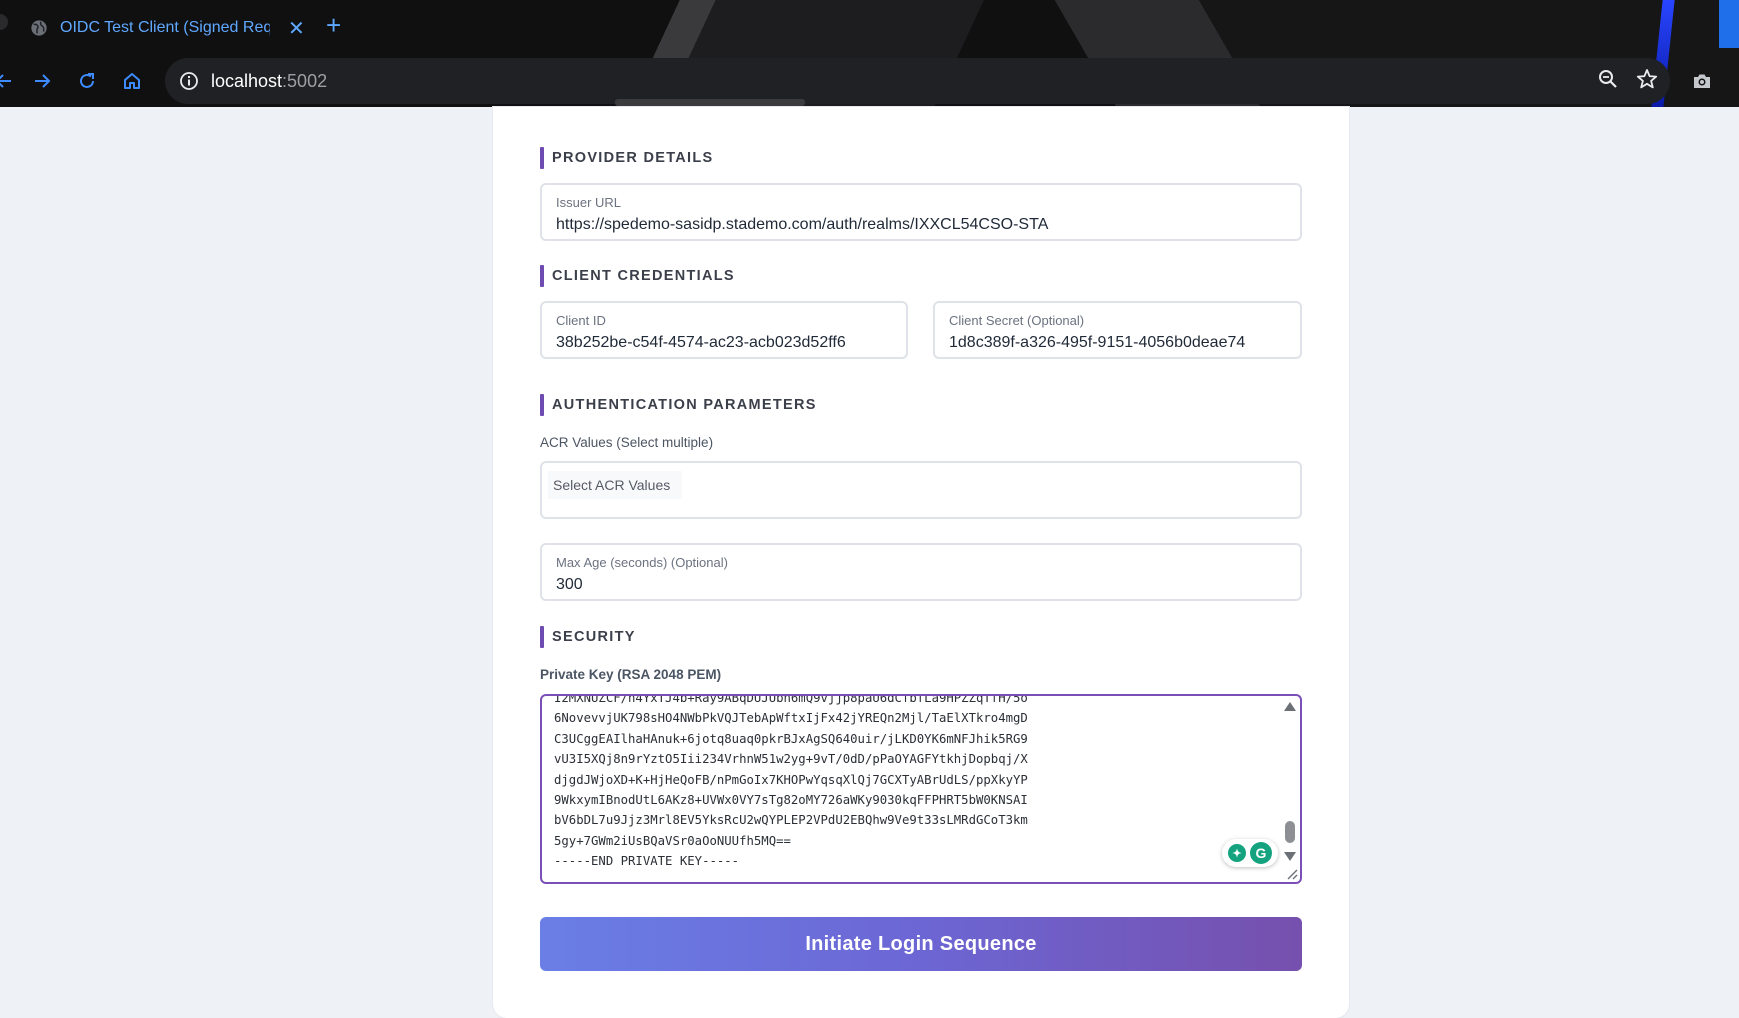  Describe the element at coordinates (43, 81) in the screenshot. I see `forward-icon` at that location.